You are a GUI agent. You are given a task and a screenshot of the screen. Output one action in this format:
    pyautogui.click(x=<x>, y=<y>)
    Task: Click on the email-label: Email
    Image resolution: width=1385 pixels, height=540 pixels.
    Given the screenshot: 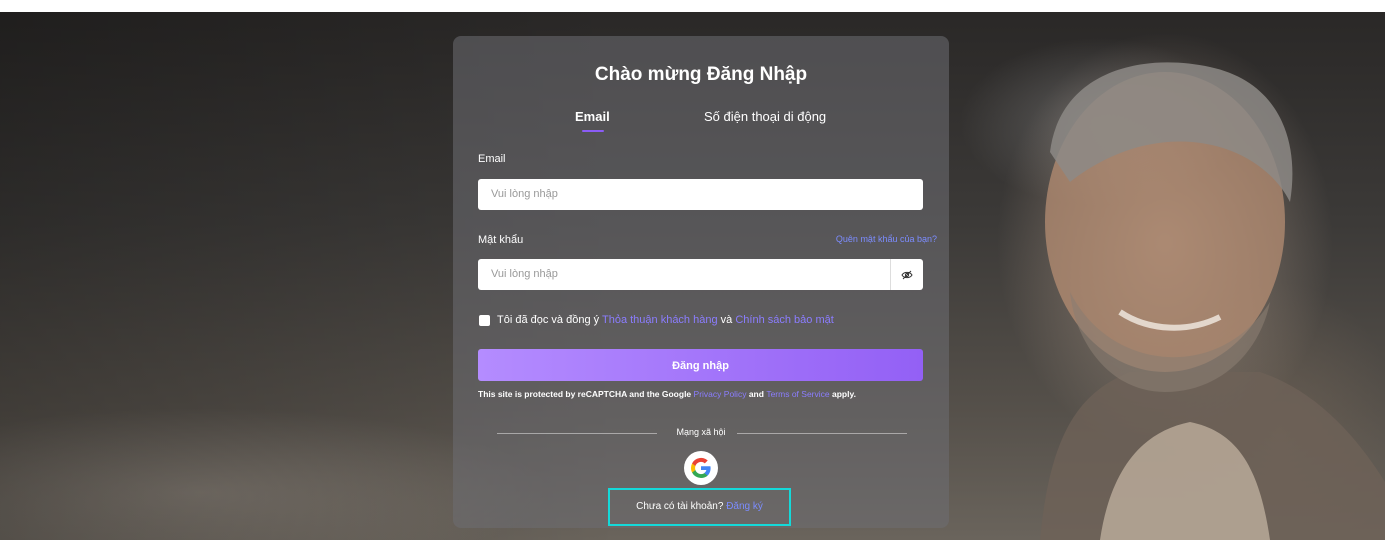 What is the action you would take?
    pyautogui.click(x=492, y=159)
    